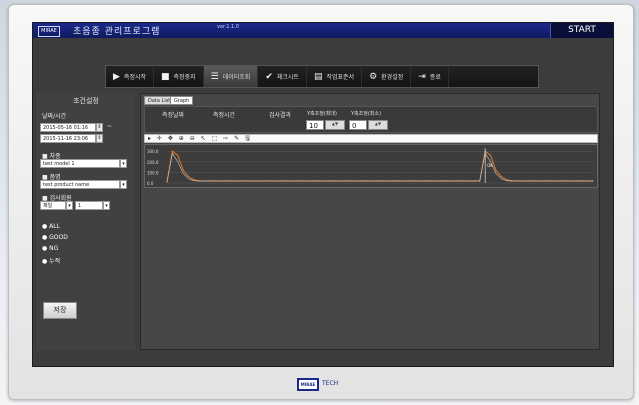 The width and height of the screenshot is (639, 405). I want to click on list-icon: ☰, so click(214, 76).